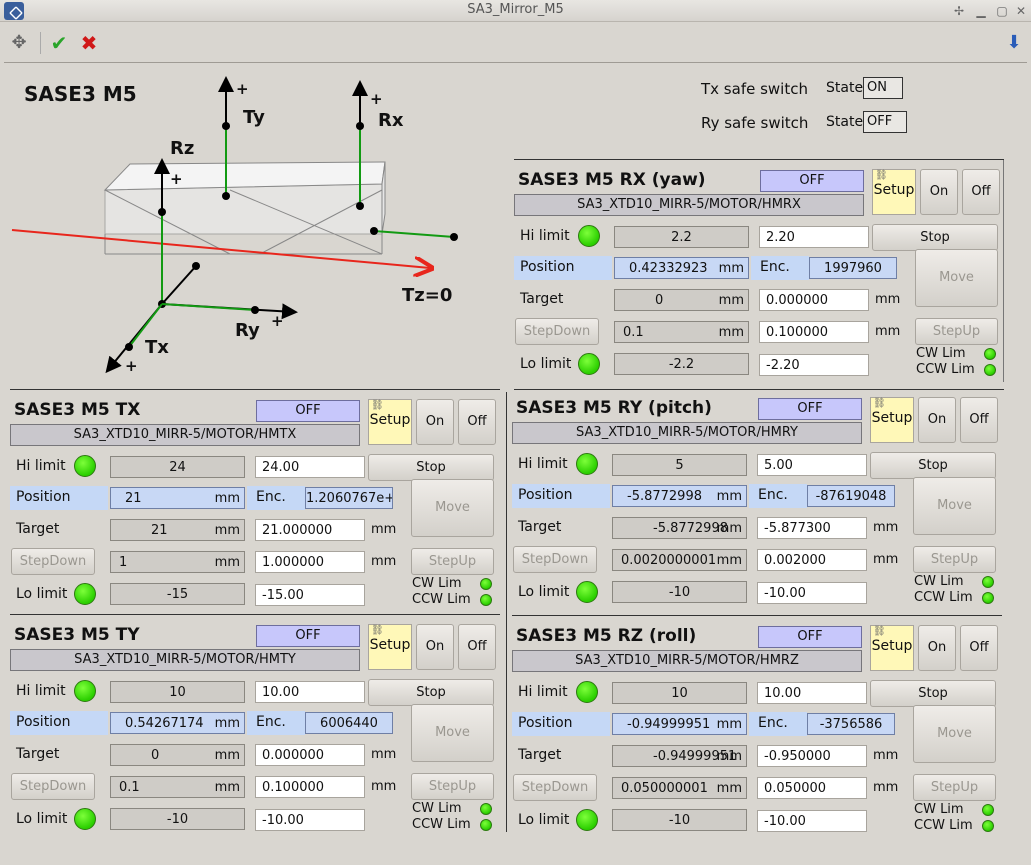  What do you see at coordinates (310, 467) in the screenshot?
I see `hi-limit-input: 24.00` at bounding box center [310, 467].